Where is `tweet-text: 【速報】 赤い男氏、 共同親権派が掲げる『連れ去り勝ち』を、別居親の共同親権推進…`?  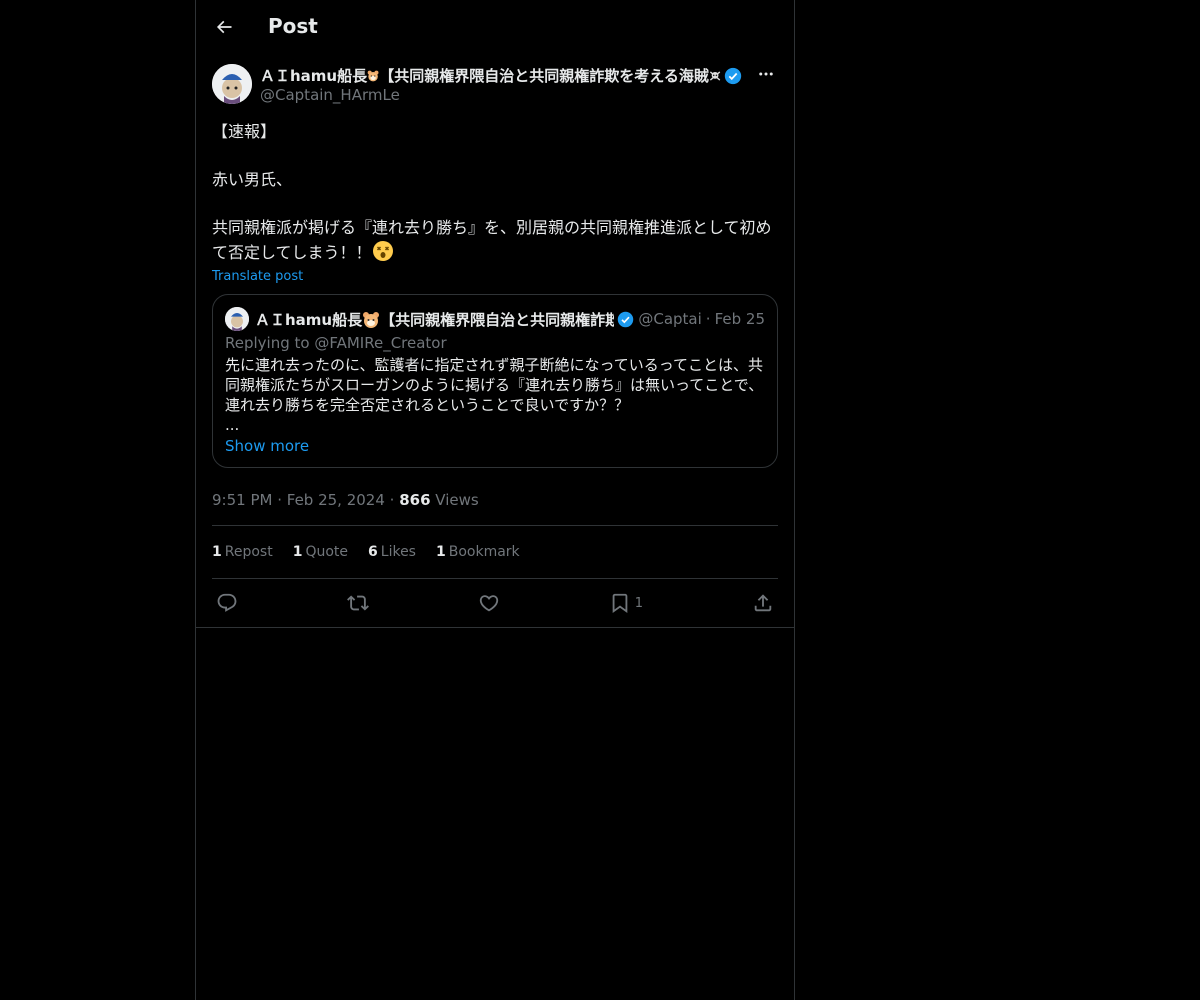 tweet-text: 【速報】 赤い男氏、 共同親権派が掲げる『連れ去り勝ち』を、別居親の共同親権推進… is located at coordinates (495, 192).